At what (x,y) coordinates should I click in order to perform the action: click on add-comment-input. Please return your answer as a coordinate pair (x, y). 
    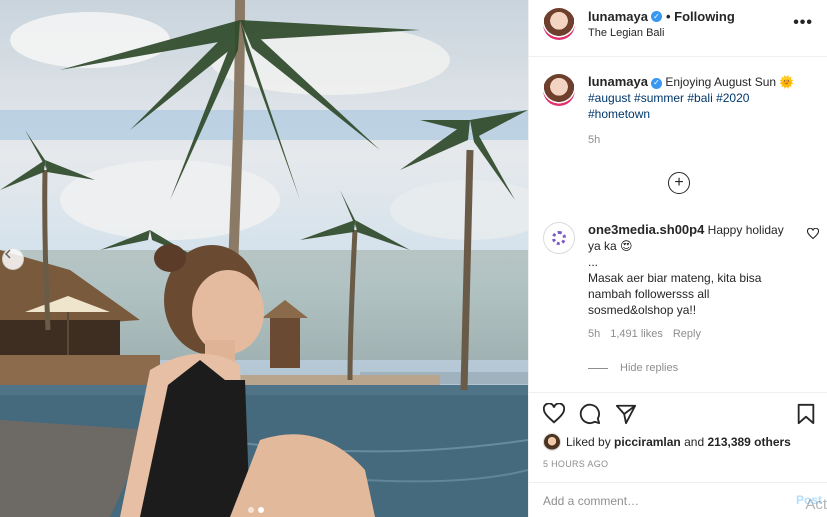
    Looking at the image, I should click on (658, 501).